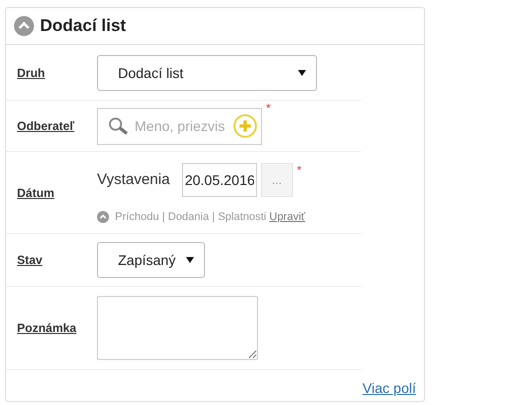 The image size is (532, 405). Describe the element at coordinates (51, 260) in the screenshot. I see `field-label: Stav` at that location.